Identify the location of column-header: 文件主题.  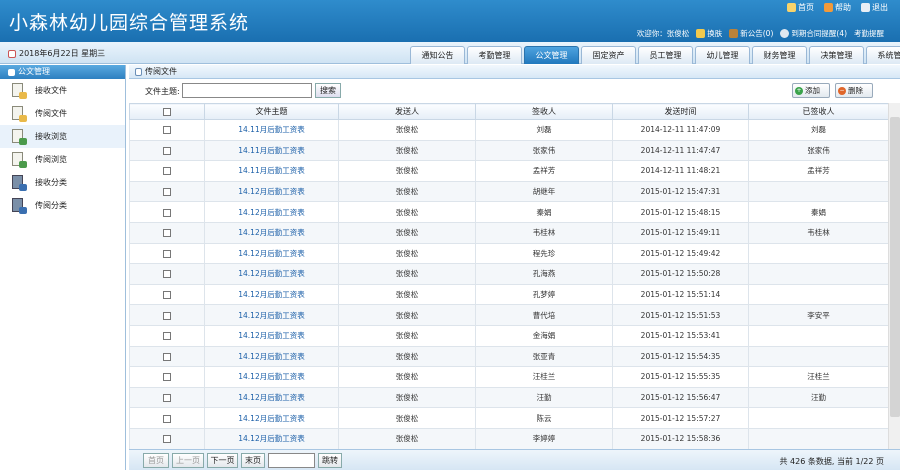
(271, 111).